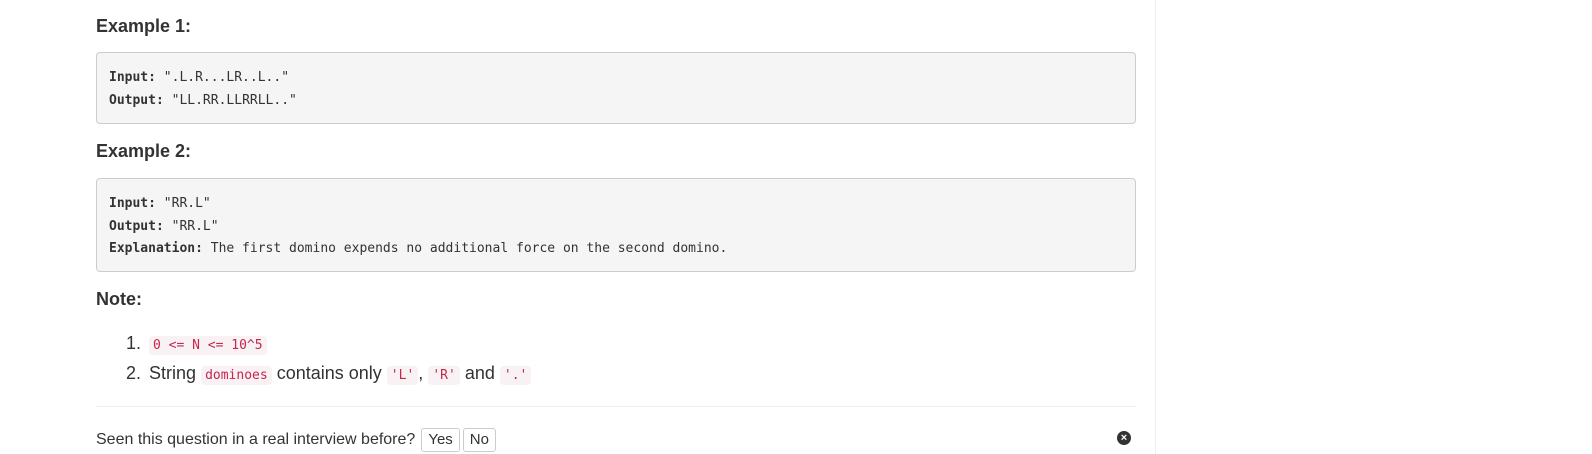 This screenshot has width=1592, height=454. I want to click on list-number: 2., so click(134, 373).